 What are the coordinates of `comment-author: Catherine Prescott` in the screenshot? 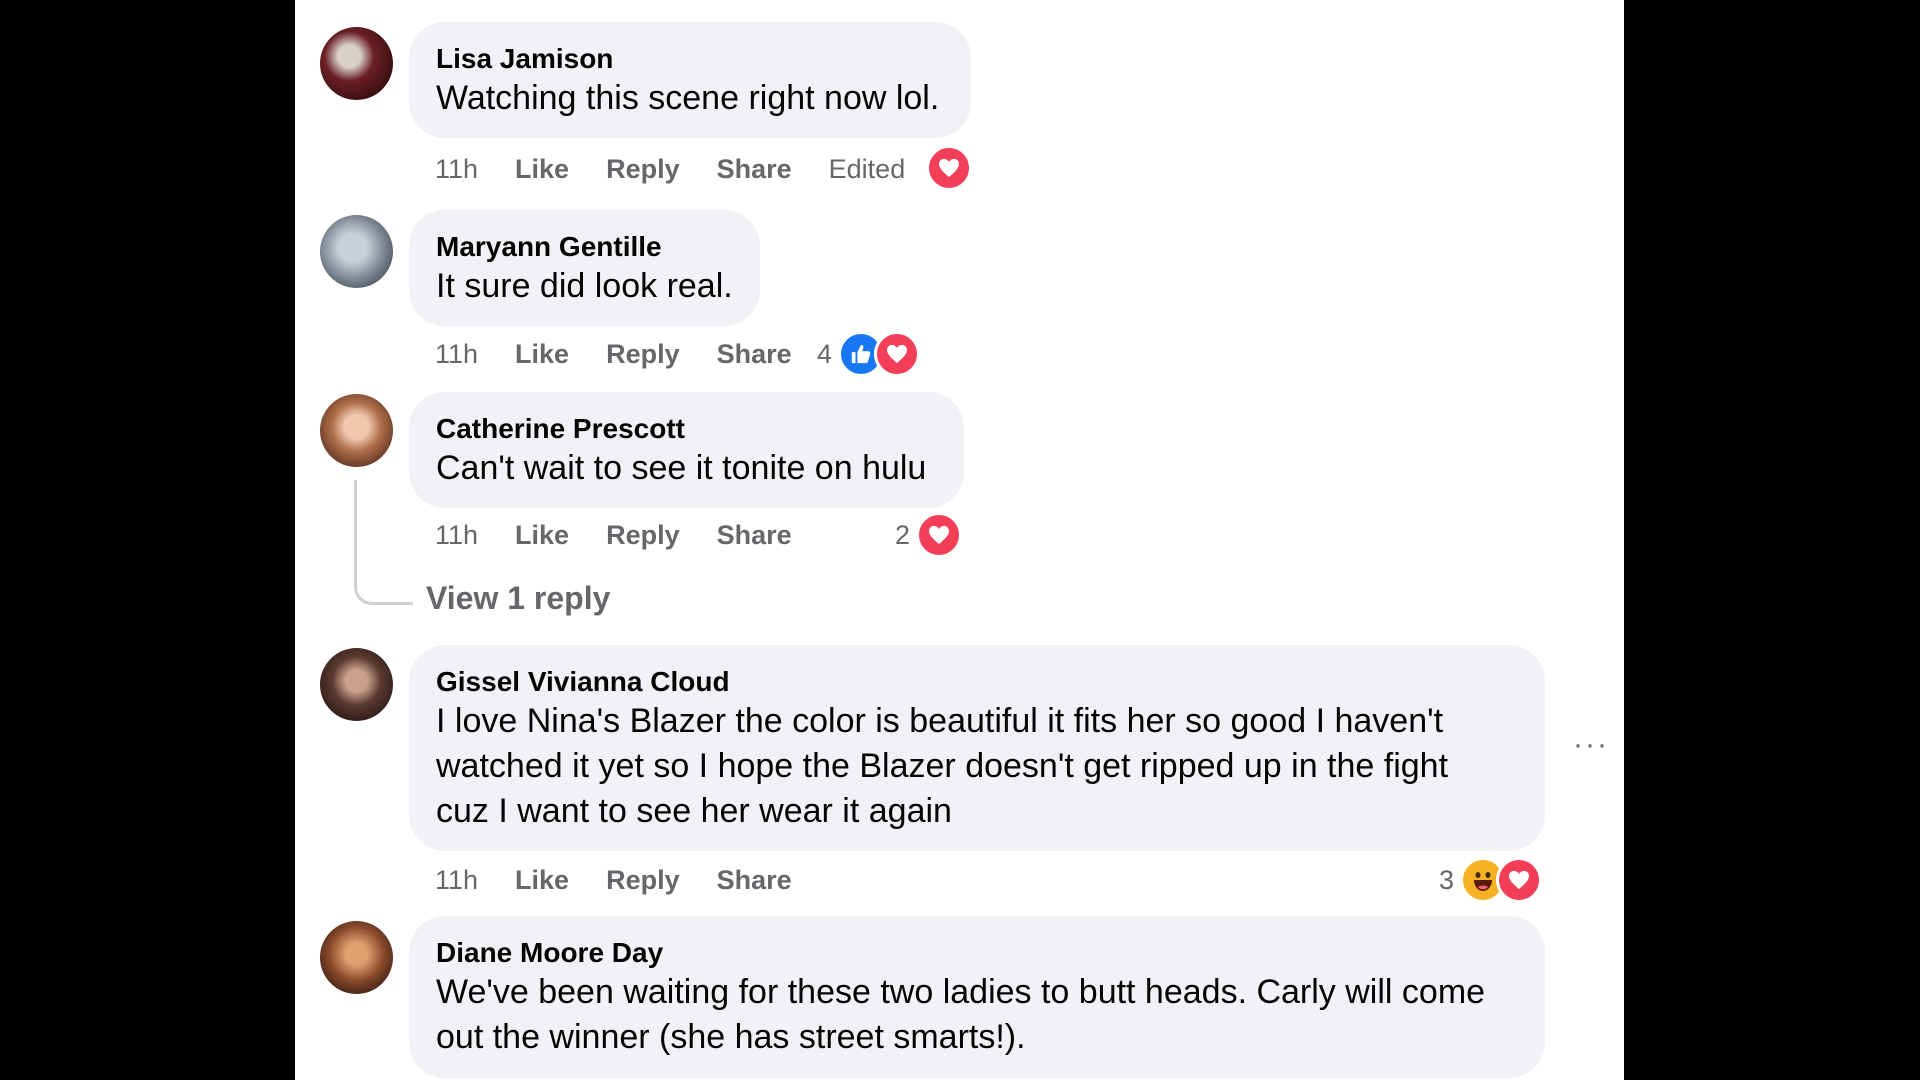 It's located at (686, 429).